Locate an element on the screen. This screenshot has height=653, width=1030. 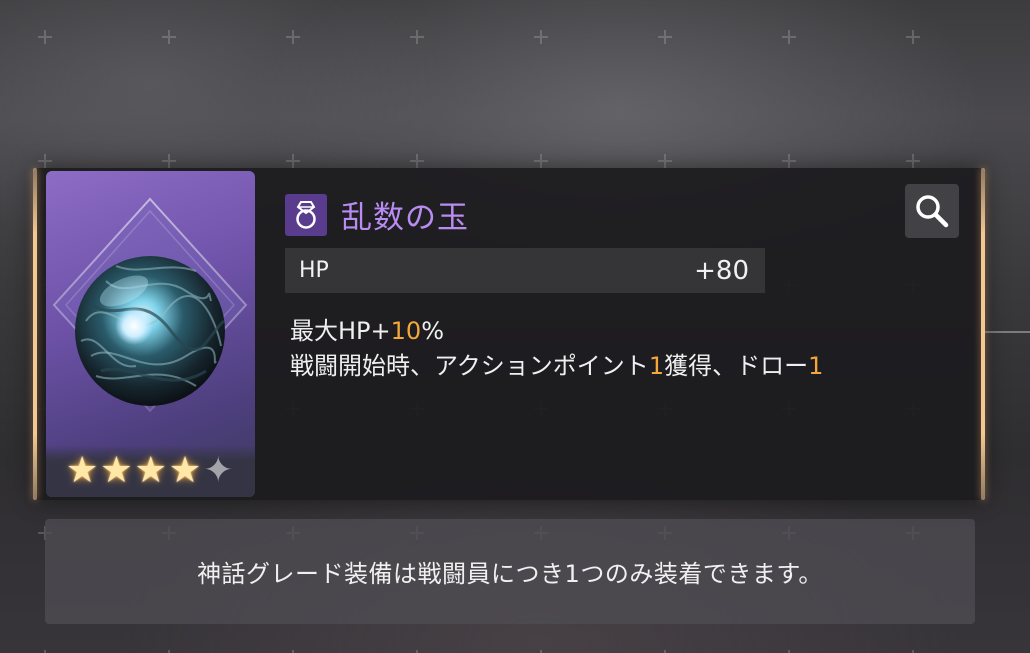
effect-text: % is located at coordinates (432, 331).